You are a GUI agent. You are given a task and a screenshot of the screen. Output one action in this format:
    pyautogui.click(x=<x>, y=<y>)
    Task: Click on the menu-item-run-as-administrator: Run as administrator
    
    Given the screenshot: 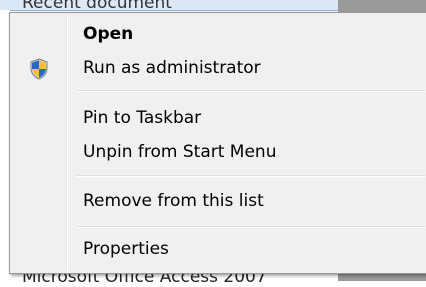 What is the action you would take?
    pyautogui.click(x=218, y=68)
    